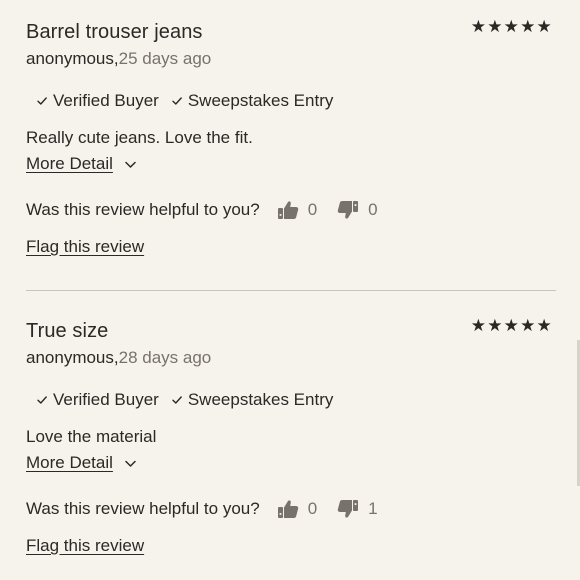 The width and height of the screenshot is (580, 580). I want to click on helpful-no-button: 0, so click(357, 210).